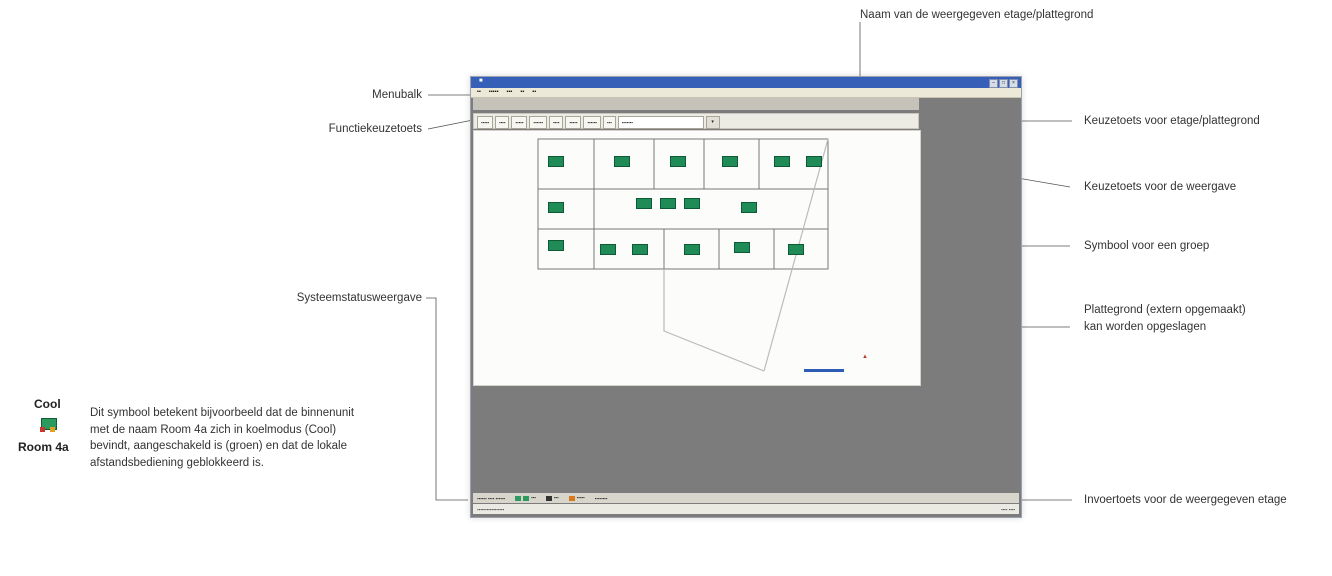  I want to click on status-text: ▪▪▪▪ ▪▪▪▪, so click(1007, 509).